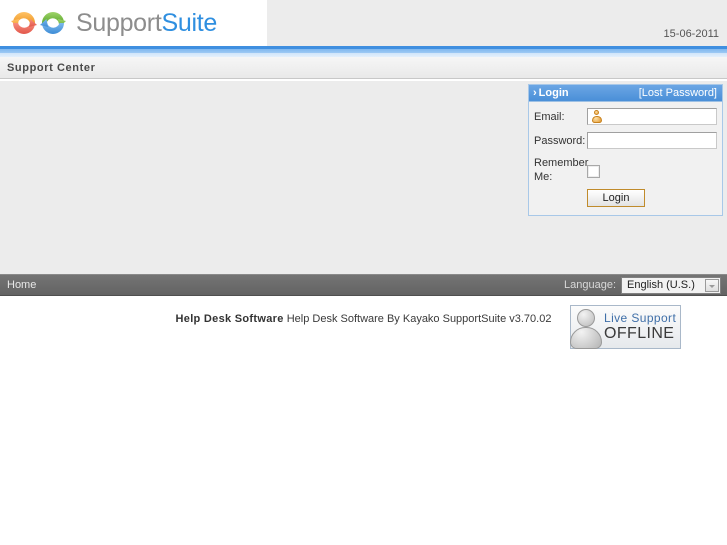  What do you see at coordinates (691, 34) in the screenshot?
I see `header-date: 15-06-2011` at bounding box center [691, 34].